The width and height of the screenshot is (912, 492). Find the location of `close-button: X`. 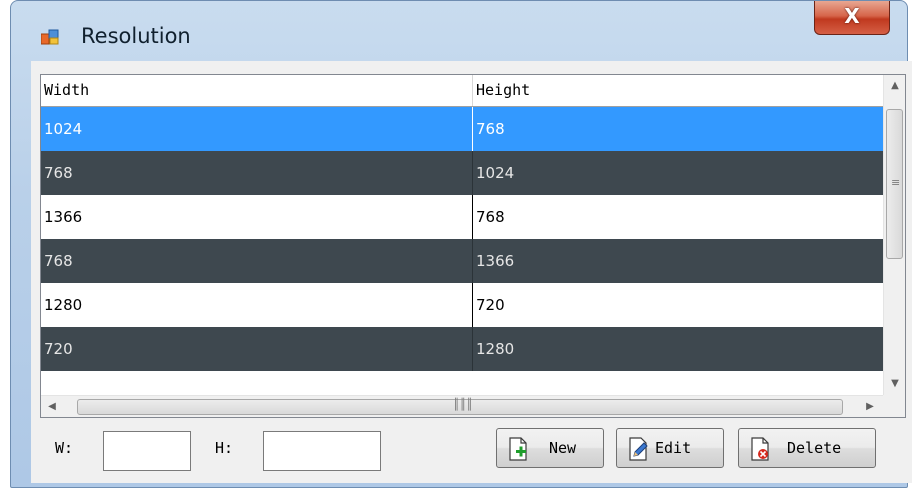

close-button: X is located at coordinates (852, 18).